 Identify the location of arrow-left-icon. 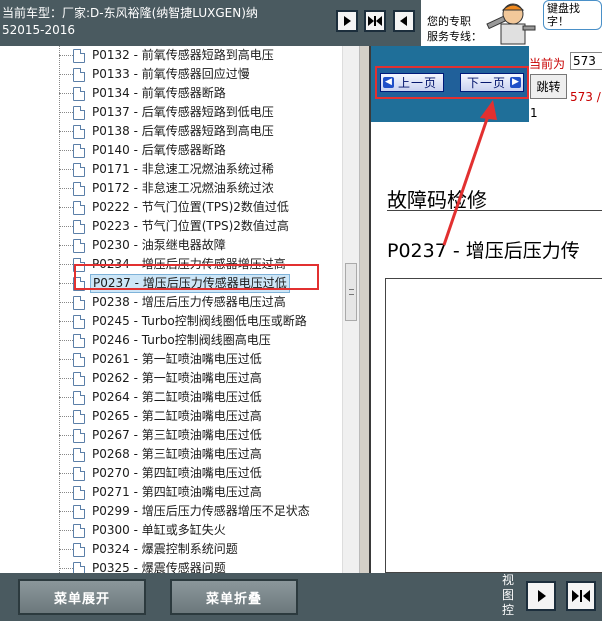
(403, 21).